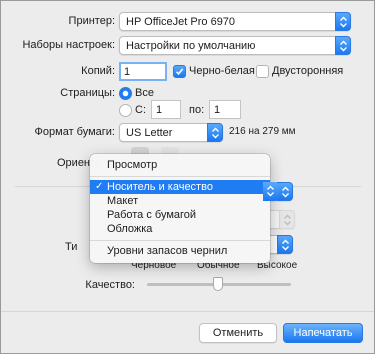 Image resolution: width=375 pixels, height=354 pixels. What do you see at coordinates (149, 133) in the screenshot?
I see `paper-value: US Letter` at bounding box center [149, 133].